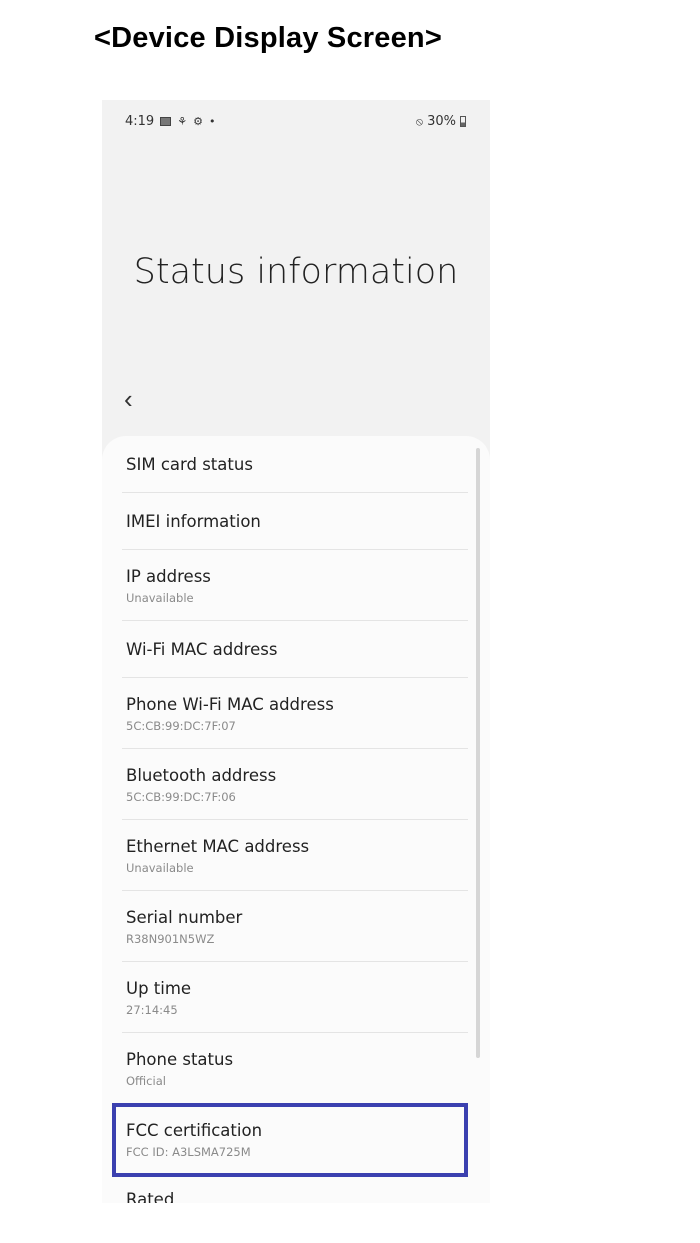 The height and width of the screenshot is (1243, 700). Describe the element at coordinates (152, 1010) in the screenshot. I see `item-subtitle: 27:14:45` at that location.